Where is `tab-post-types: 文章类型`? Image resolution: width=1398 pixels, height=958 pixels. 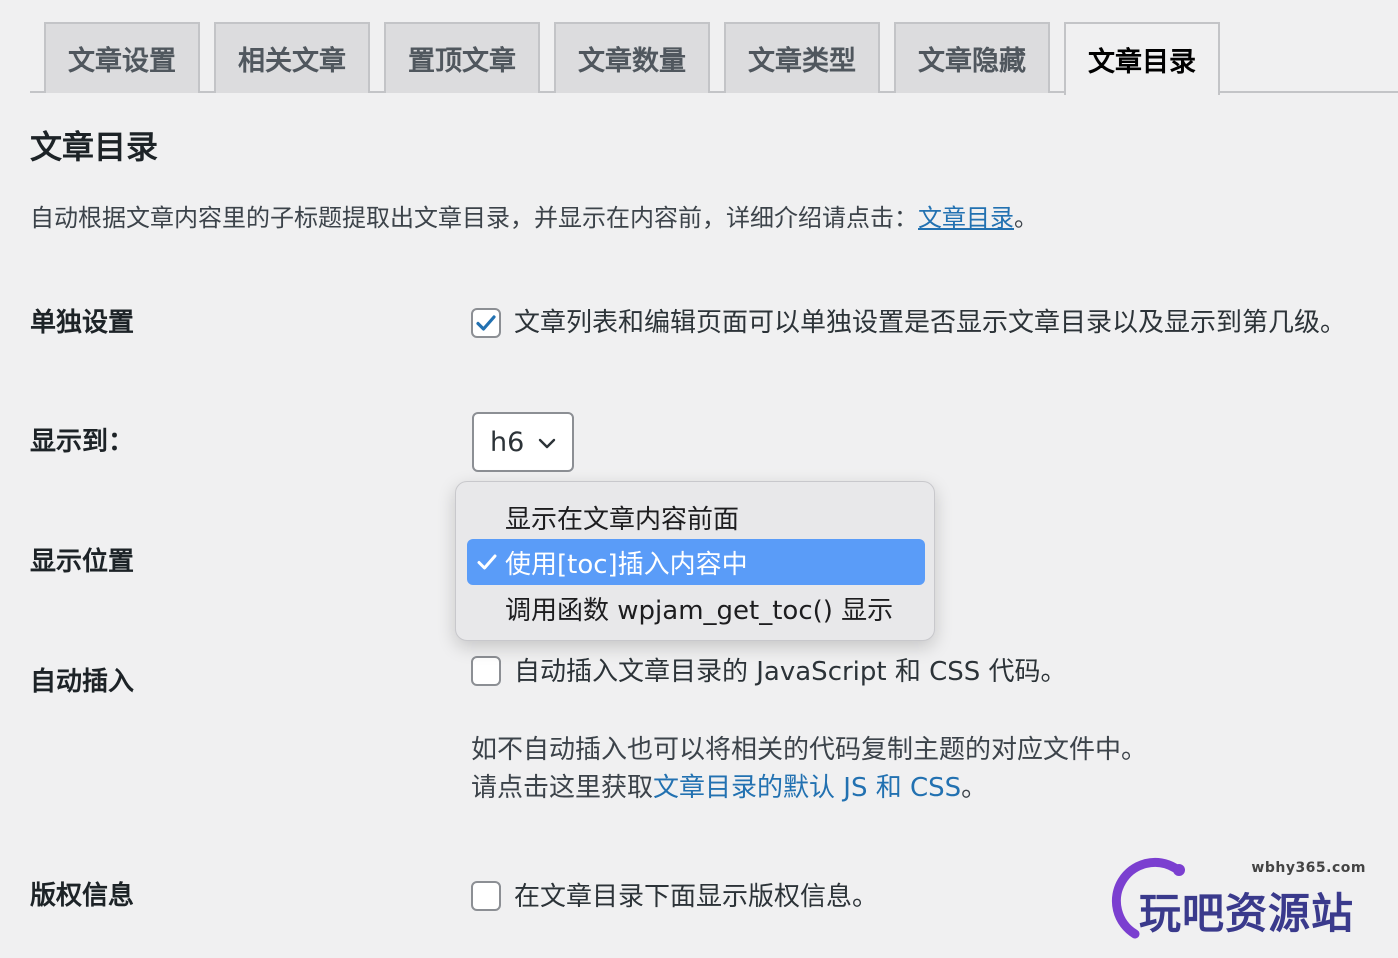 tab-post-types: 文章类型 is located at coordinates (802, 57).